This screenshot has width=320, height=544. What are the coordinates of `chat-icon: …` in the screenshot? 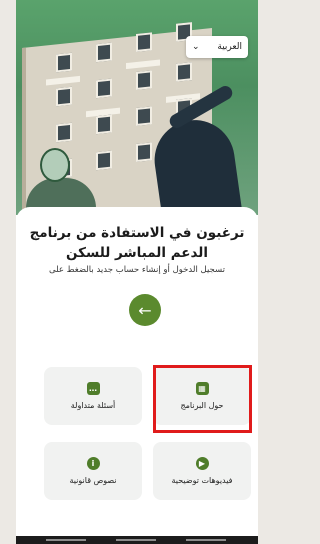 It's located at (93, 388).